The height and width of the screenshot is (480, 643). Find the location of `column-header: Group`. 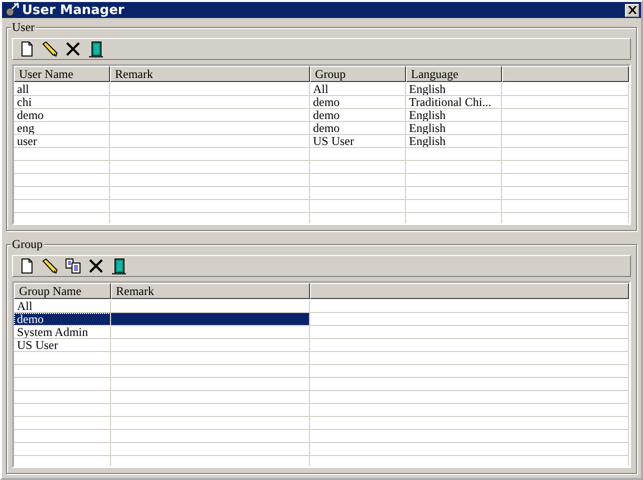

column-header: Group is located at coordinates (358, 74).